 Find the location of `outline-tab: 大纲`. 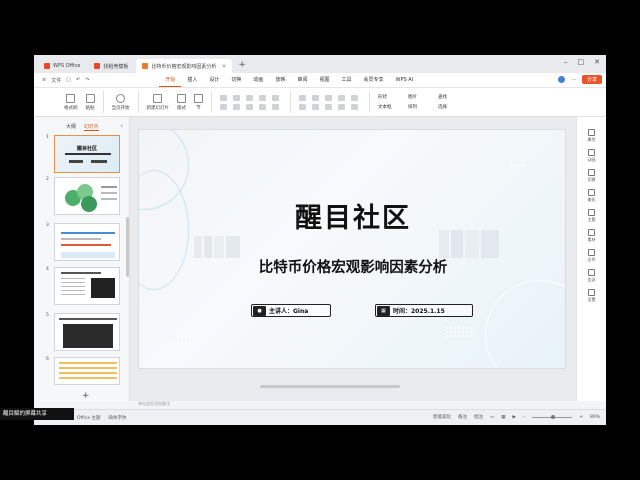

outline-tab: 大纲 is located at coordinates (71, 127).